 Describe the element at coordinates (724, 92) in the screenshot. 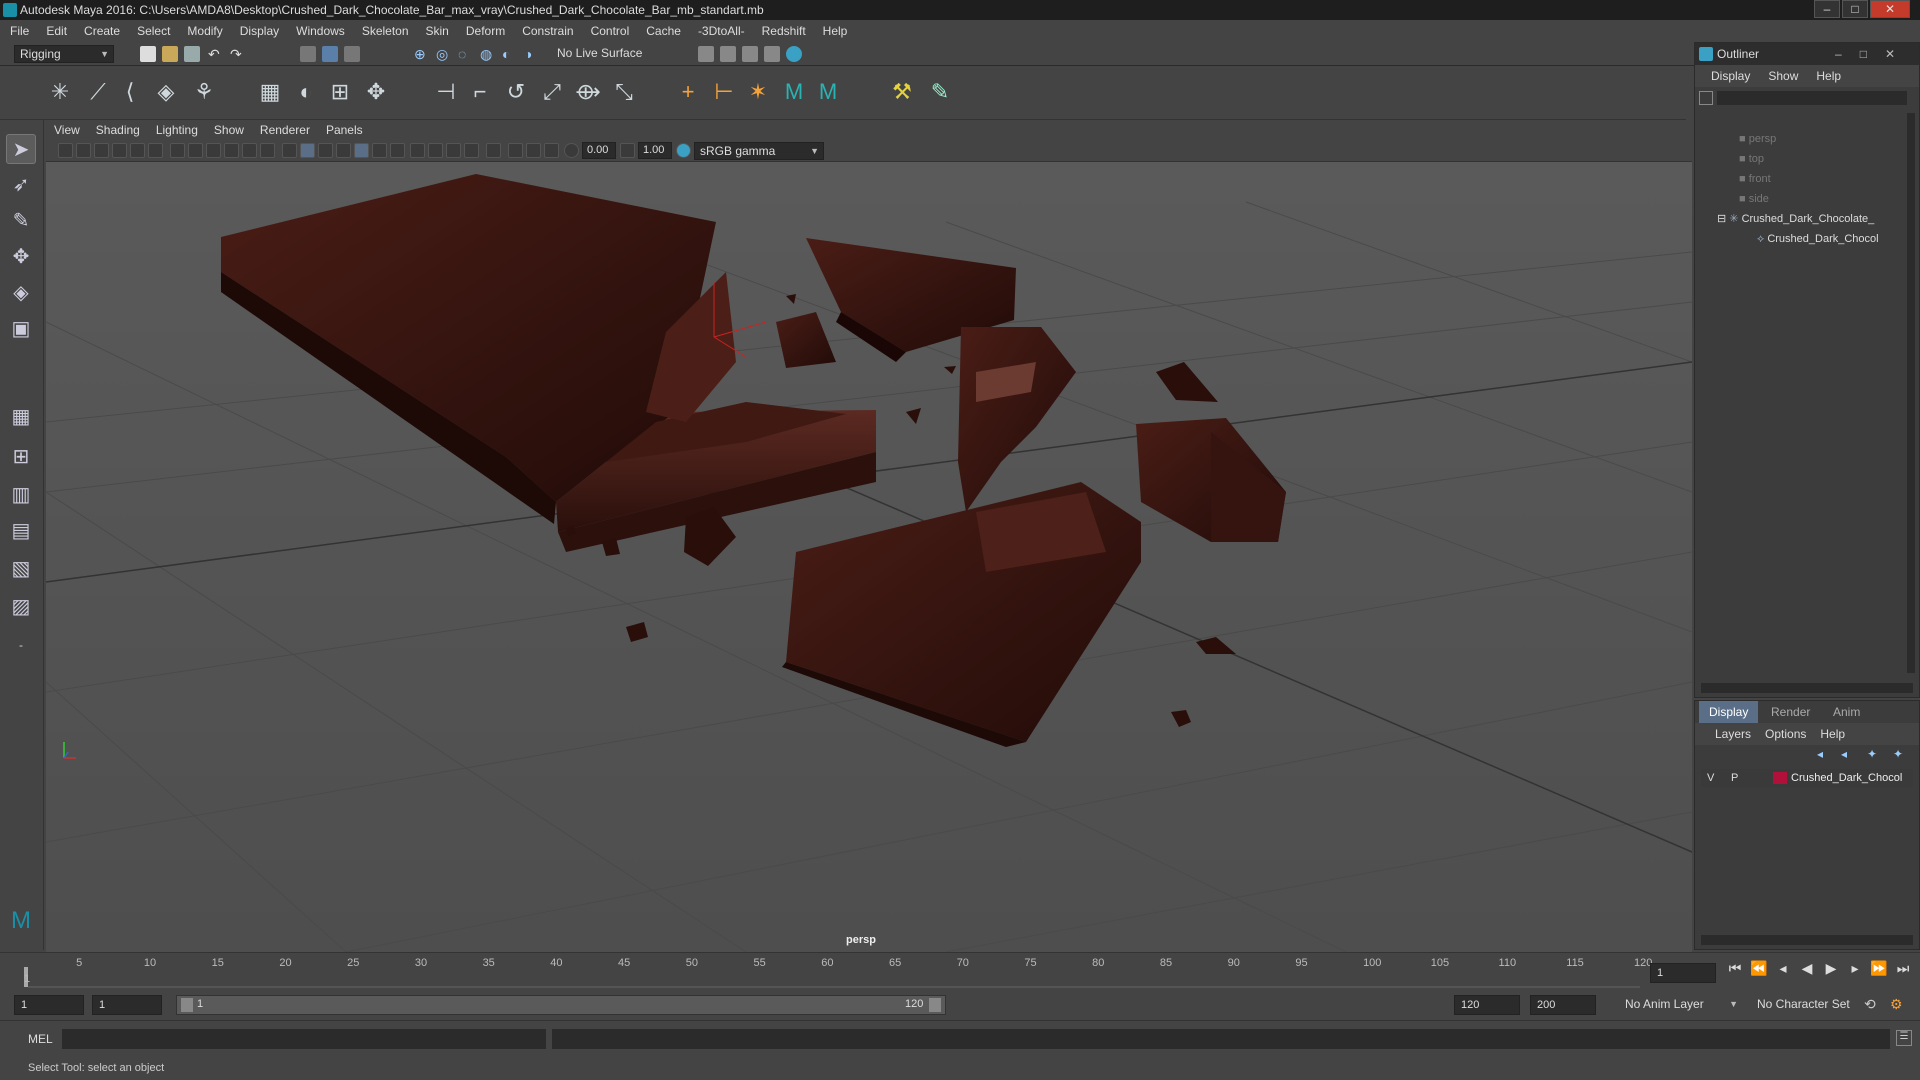

I see `create-joint-chain-icon: ⊢` at that location.